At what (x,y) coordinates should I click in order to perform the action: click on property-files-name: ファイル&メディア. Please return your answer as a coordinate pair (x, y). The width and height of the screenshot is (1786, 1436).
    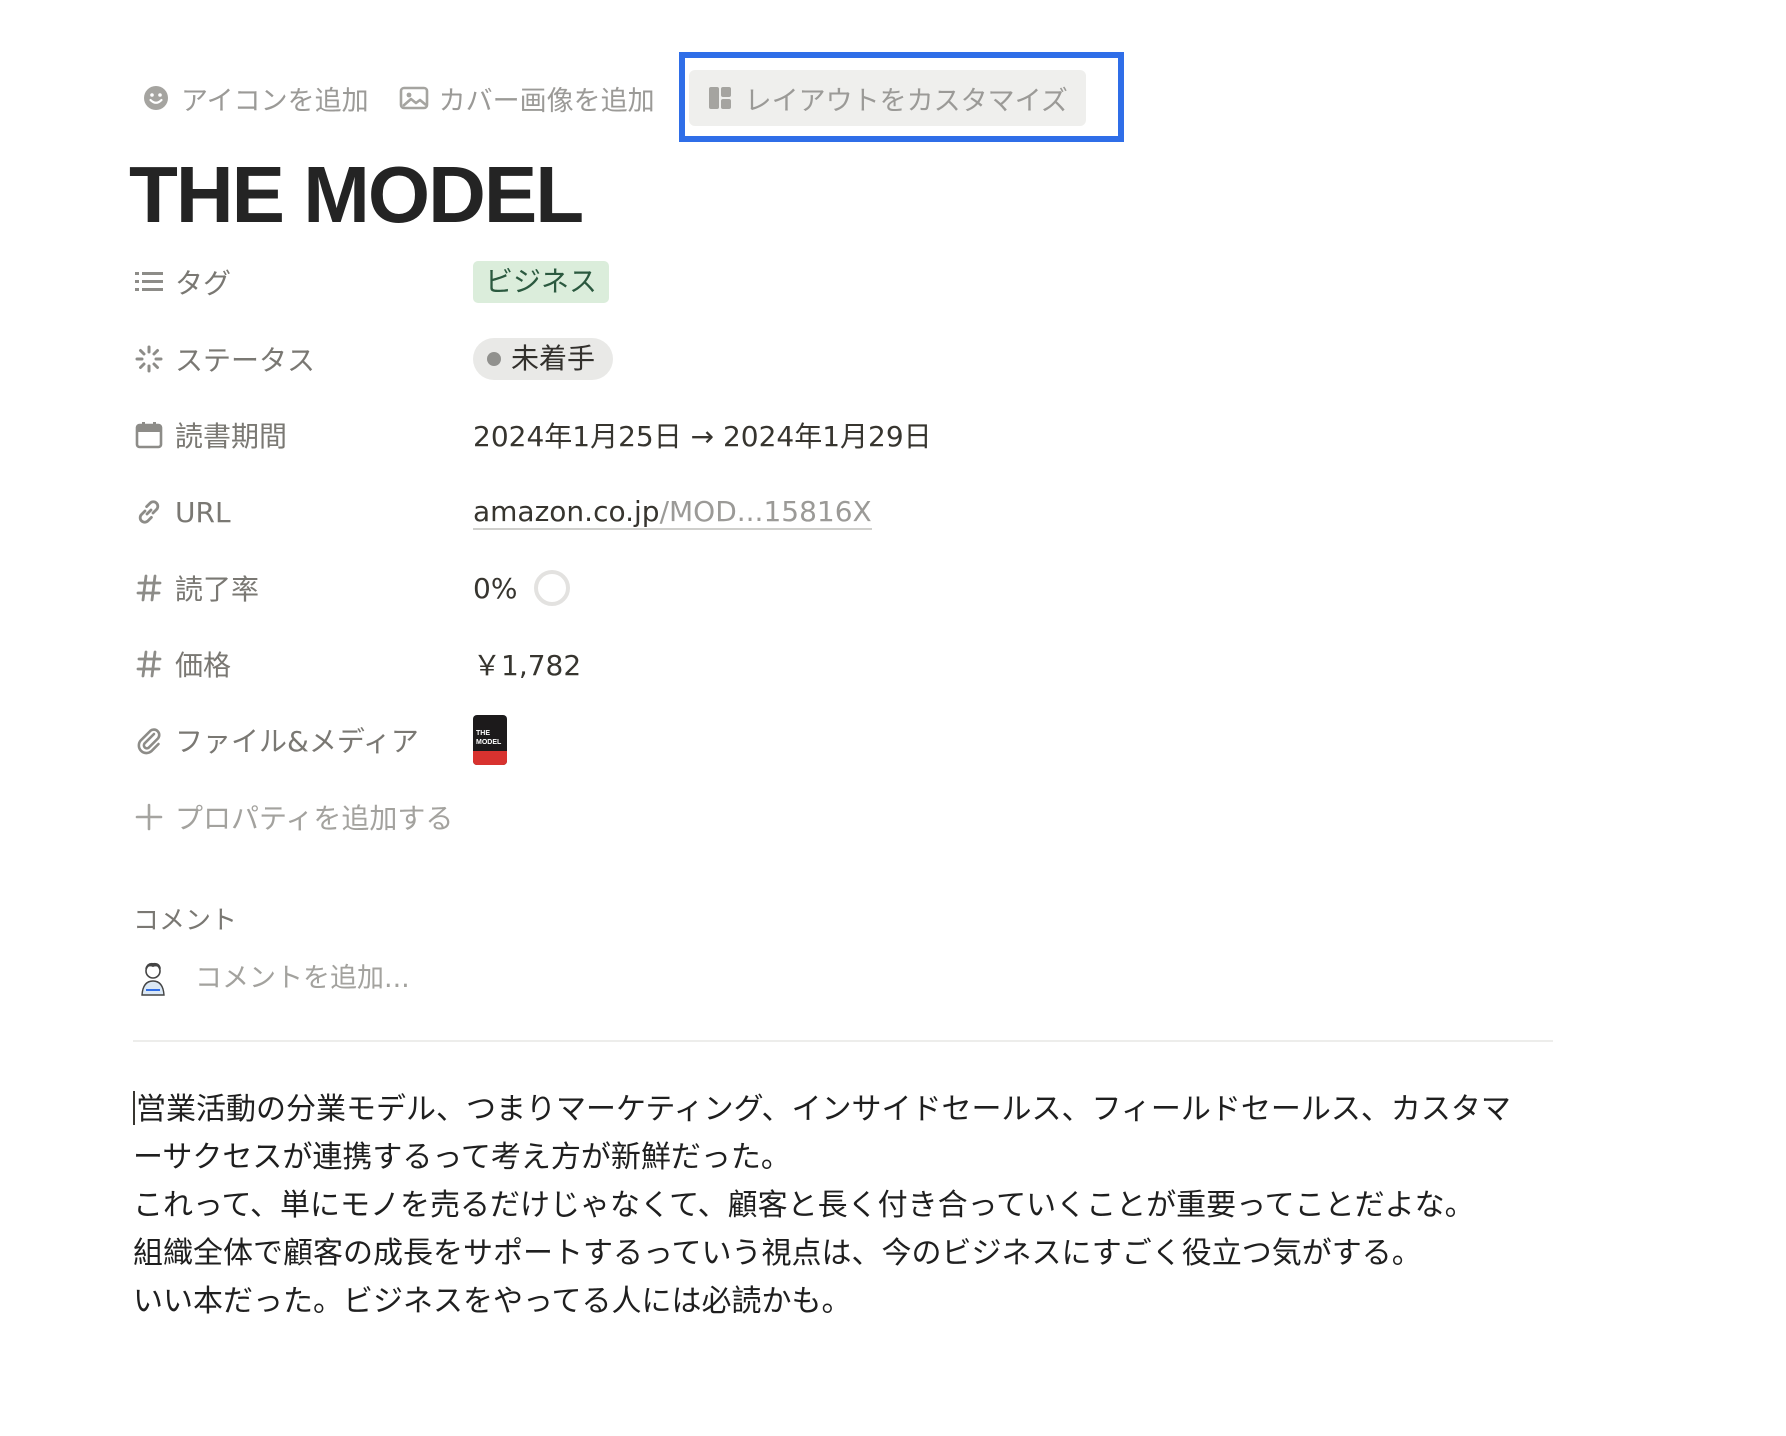
    Looking at the image, I should click on (303, 740).